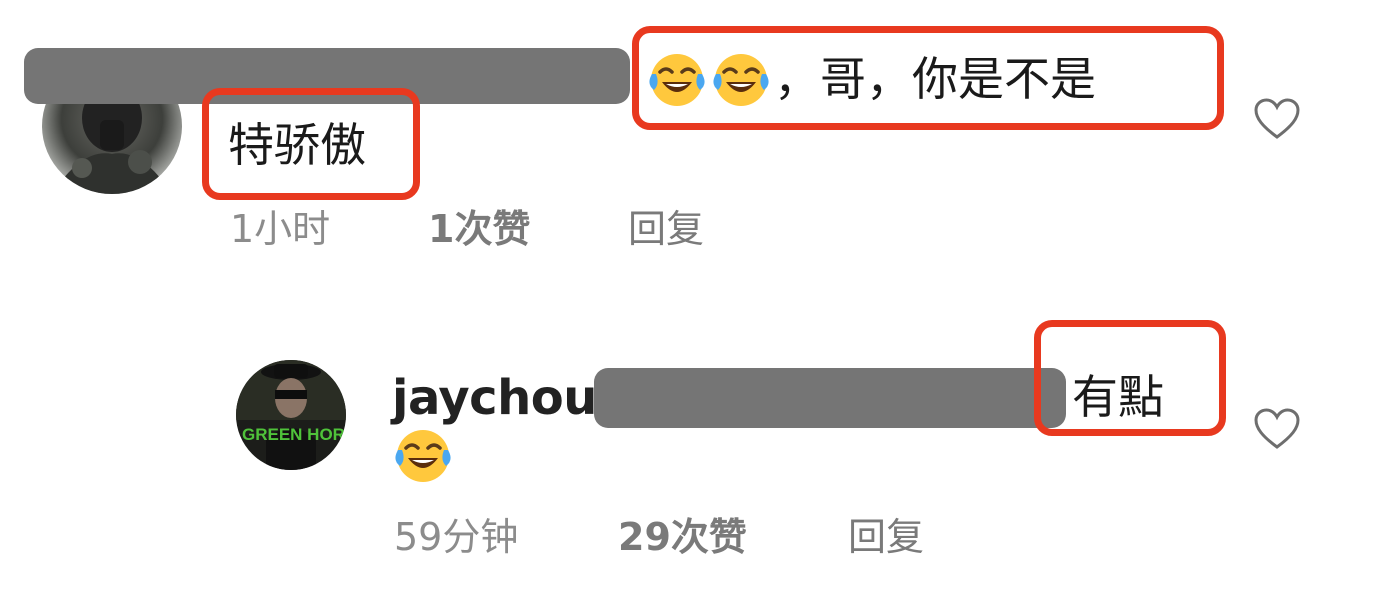 This screenshot has height=592, width=1380. I want to click on reply-text-line2, so click(423, 455).